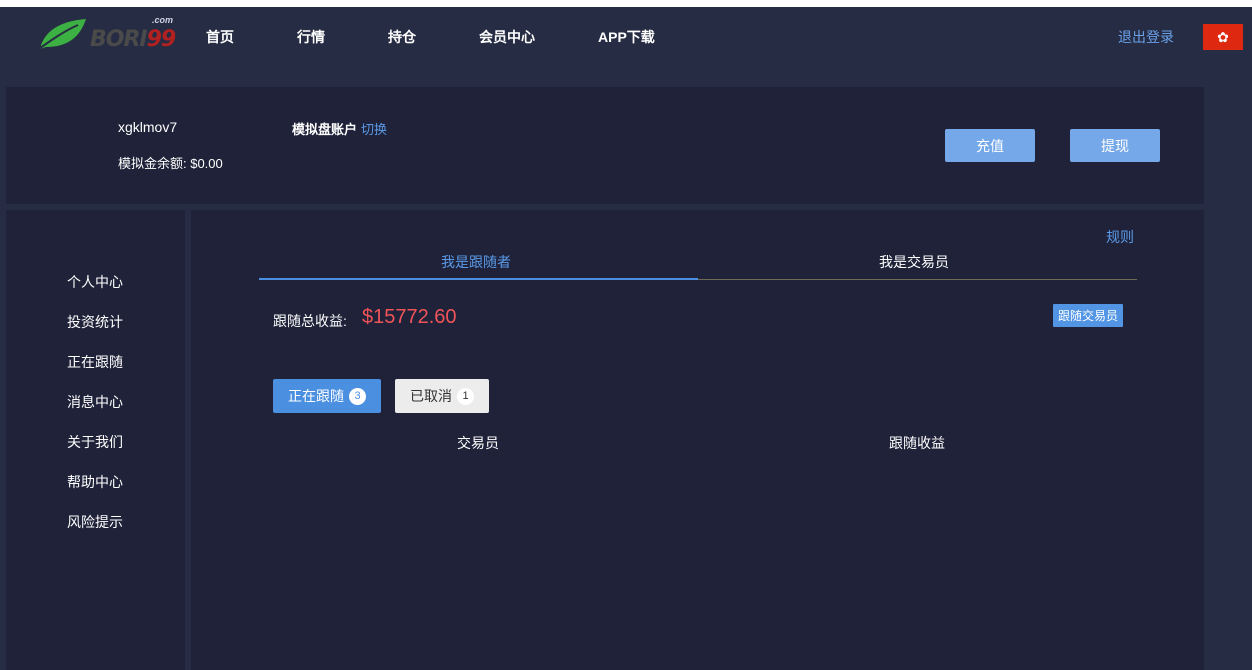  Describe the element at coordinates (163, 20) in the screenshot. I see `logo-suffix: .com` at that location.